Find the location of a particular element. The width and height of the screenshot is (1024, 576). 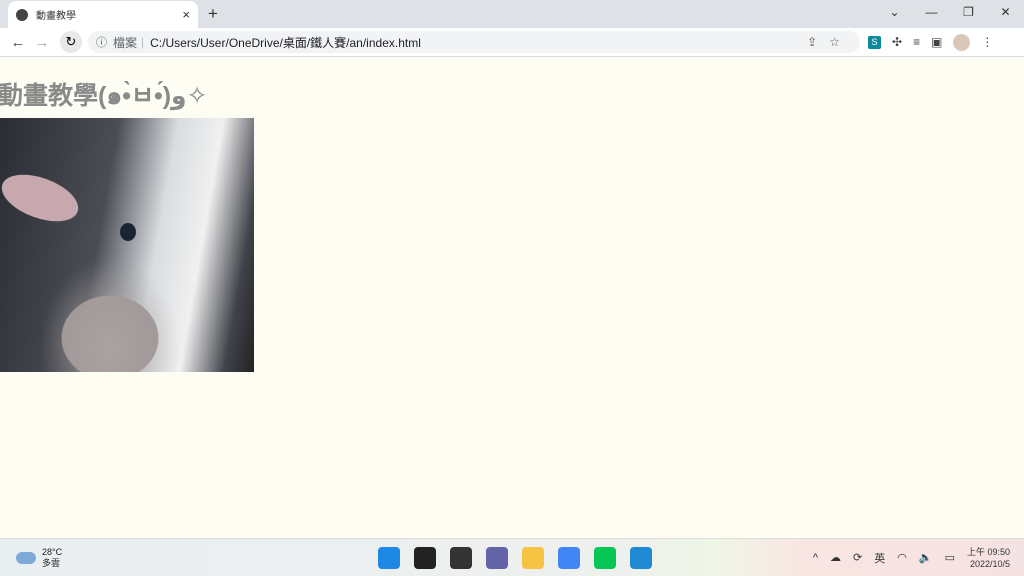

address-label: 檔案 is located at coordinates (125, 42).